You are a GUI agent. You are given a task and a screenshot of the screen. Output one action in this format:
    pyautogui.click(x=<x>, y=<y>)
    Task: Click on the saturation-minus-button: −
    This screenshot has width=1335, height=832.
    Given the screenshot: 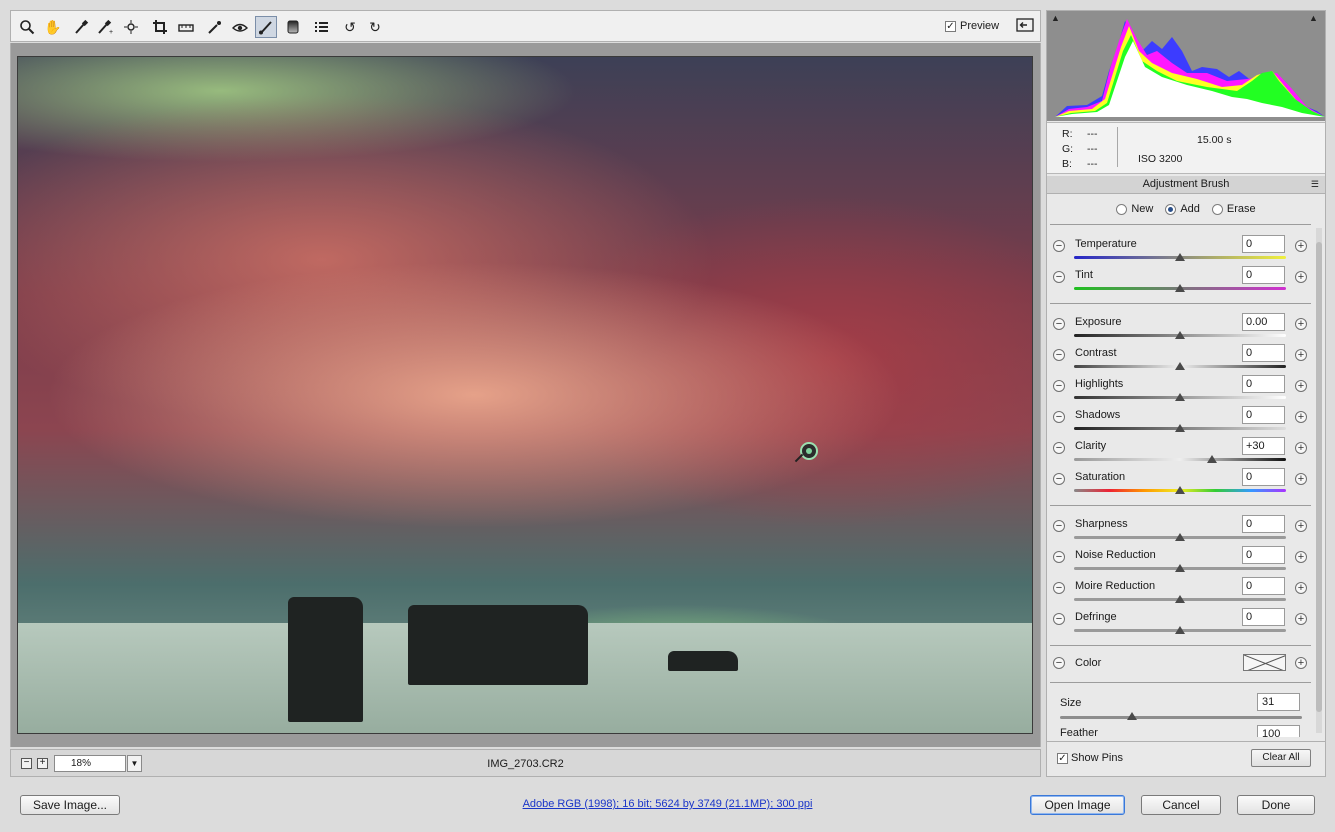 What is the action you would take?
    pyautogui.click(x=1059, y=479)
    